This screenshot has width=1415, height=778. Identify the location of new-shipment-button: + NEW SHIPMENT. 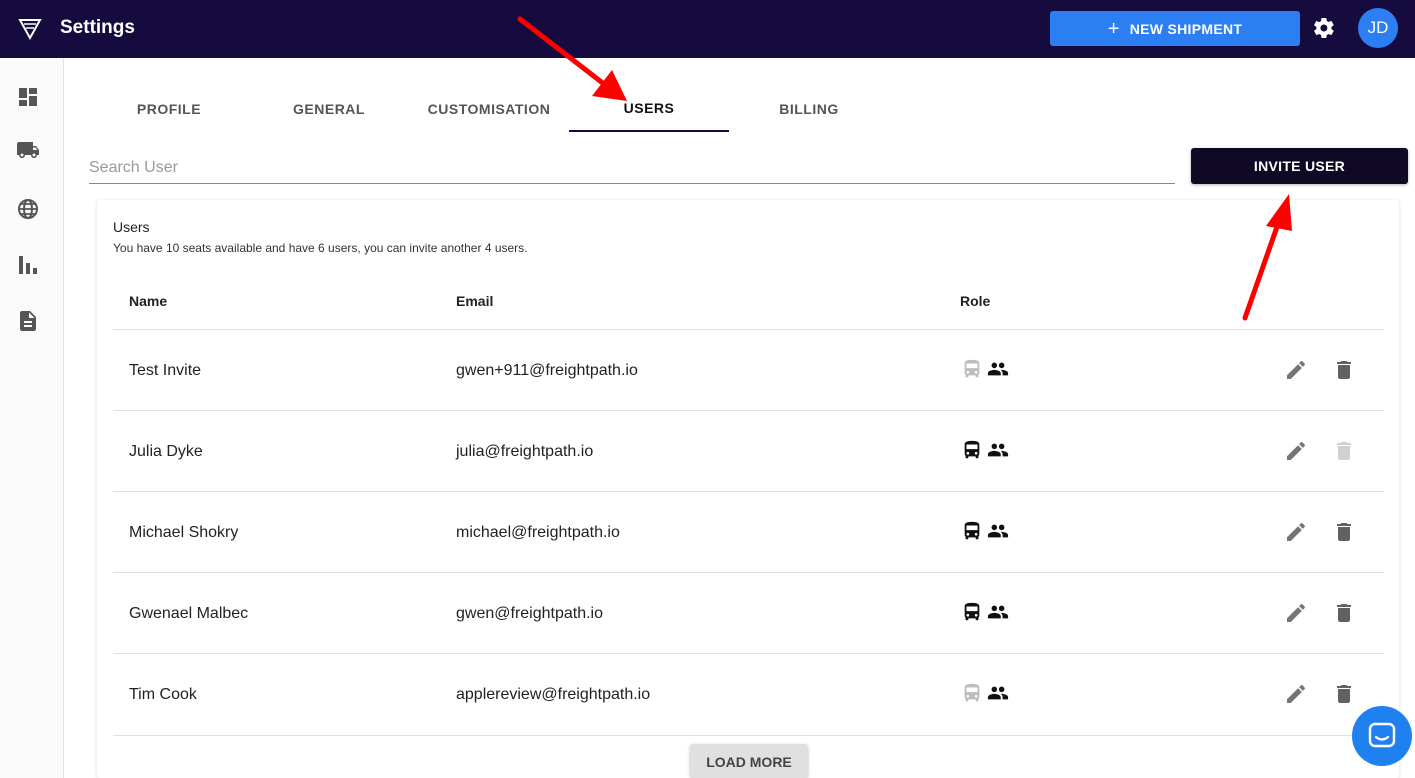
(1175, 28).